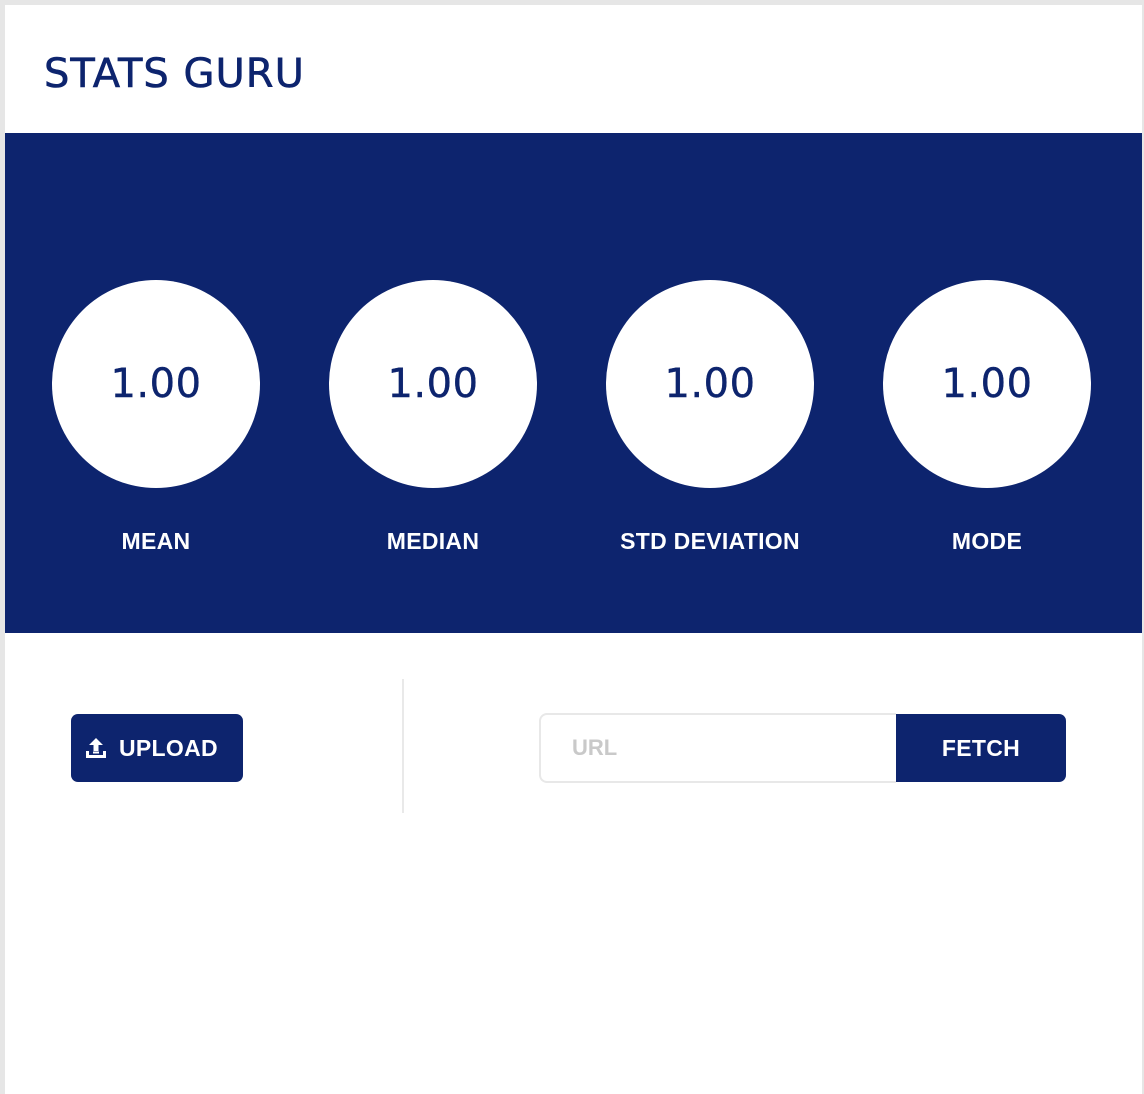 This screenshot has height=1094, width=1144. I want to click on stat-mean-value: 1.00, so click(156, 384).